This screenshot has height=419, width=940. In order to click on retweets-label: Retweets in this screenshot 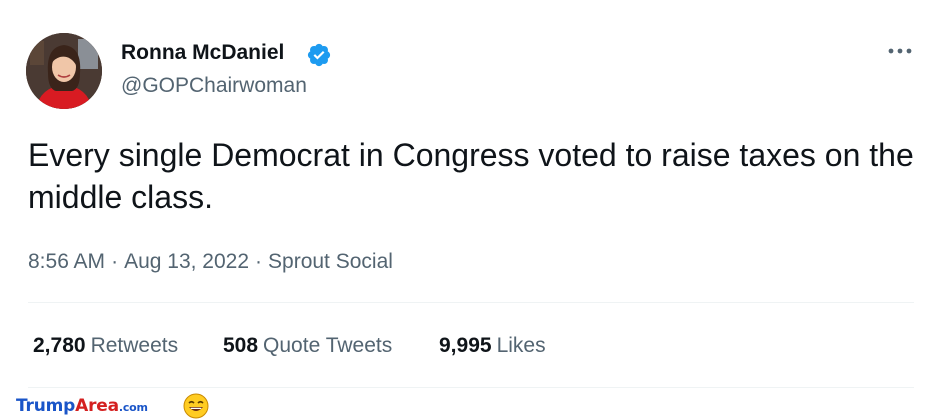, I will do `click(134, 345)`.